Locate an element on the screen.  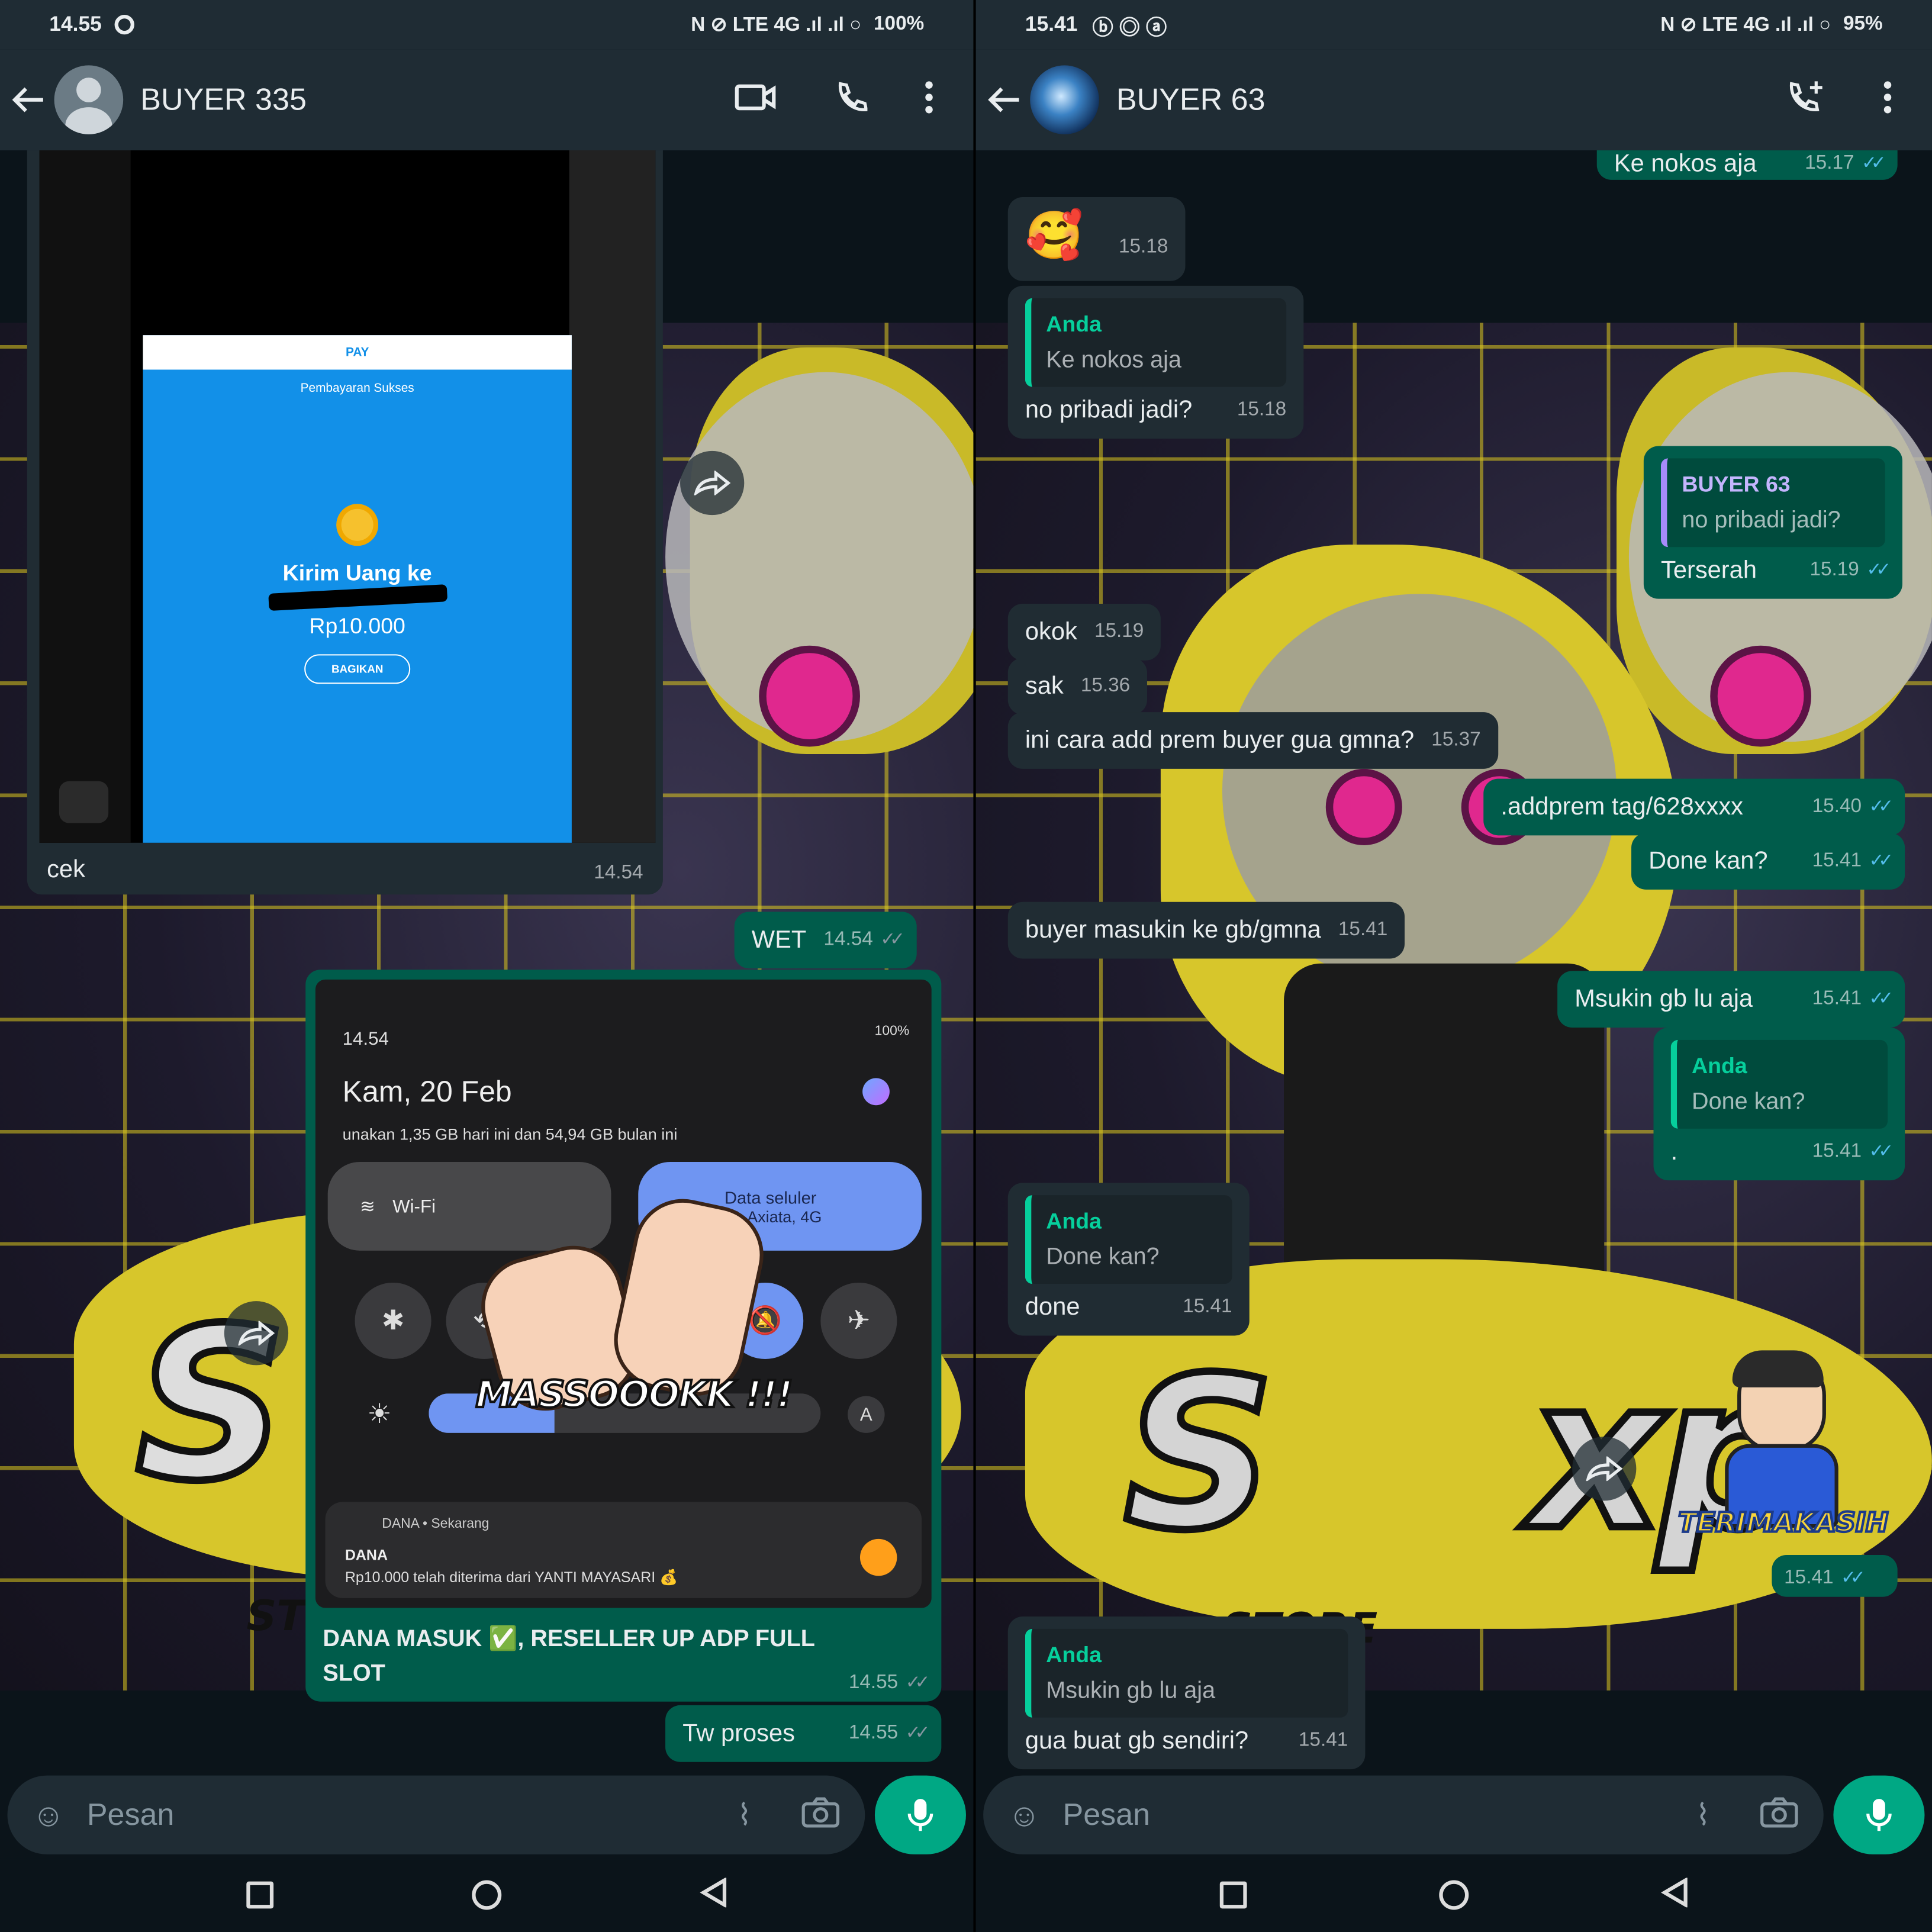
sticker-text: MASSOOOKK !!! is located at coordinates (634, 1396).